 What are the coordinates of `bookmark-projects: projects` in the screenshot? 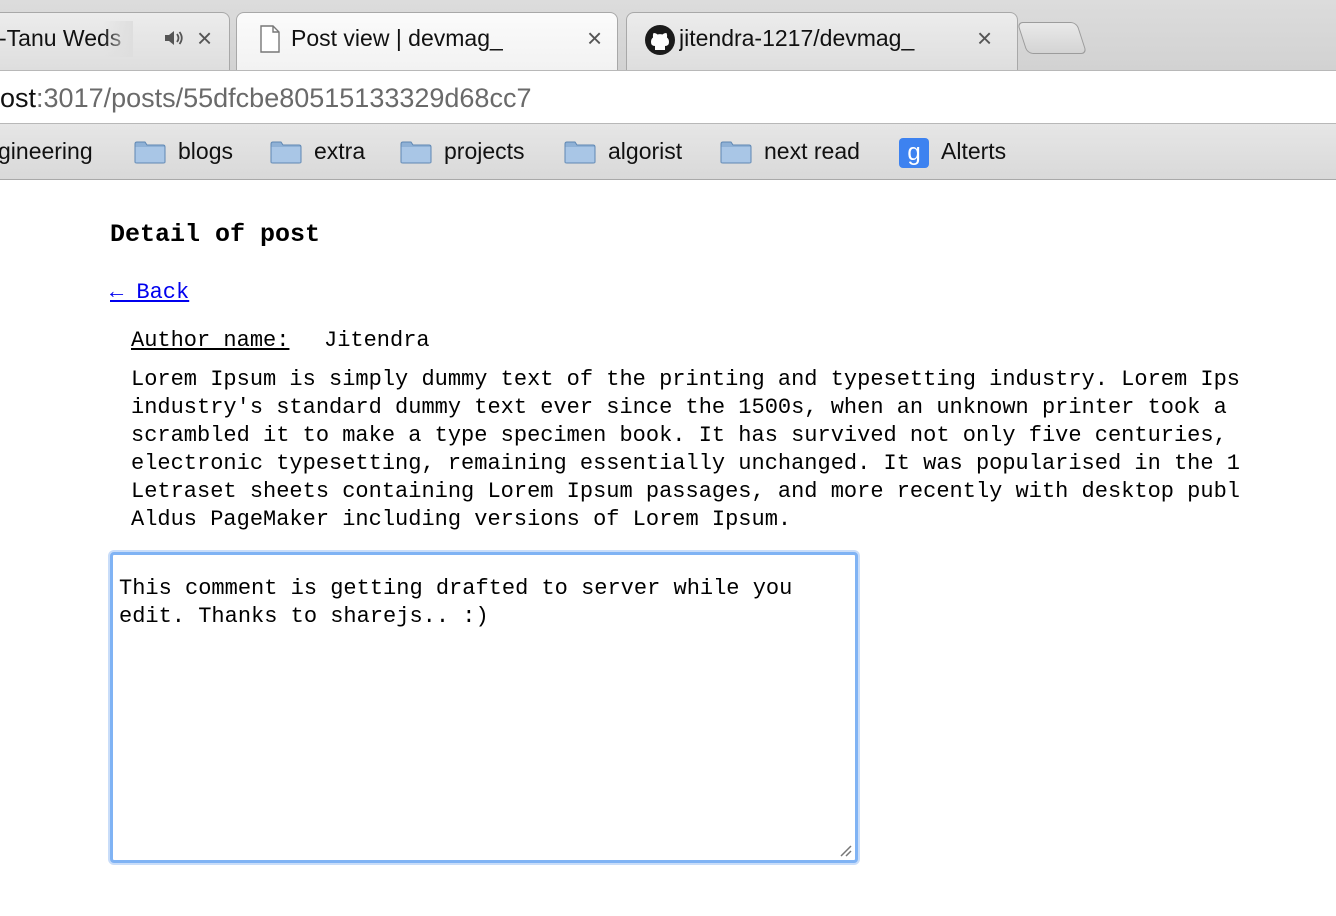 It's located at (470, 152).